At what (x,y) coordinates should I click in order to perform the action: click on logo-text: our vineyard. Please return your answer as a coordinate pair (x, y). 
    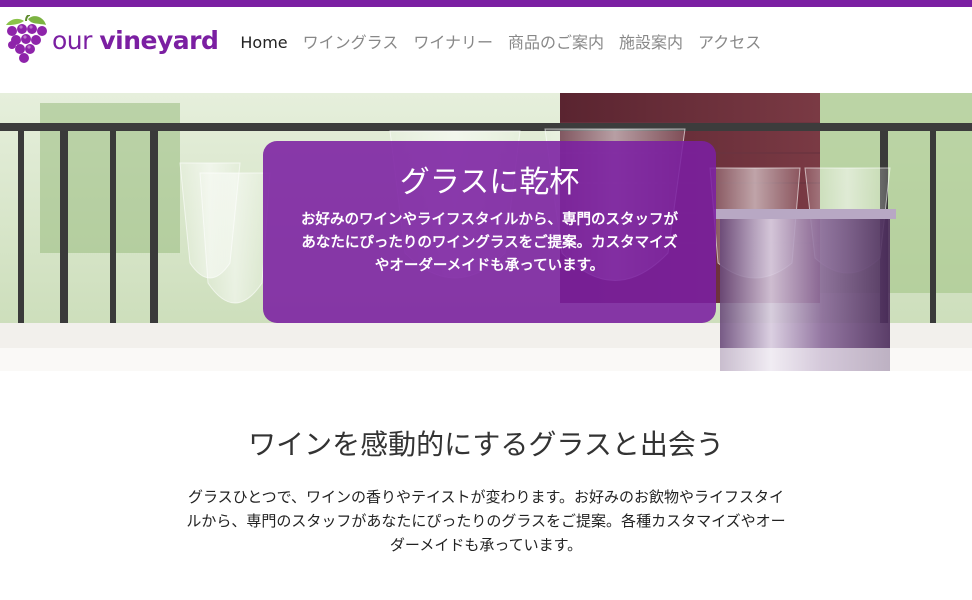
    Looking at the image, I should click on (135, 40).